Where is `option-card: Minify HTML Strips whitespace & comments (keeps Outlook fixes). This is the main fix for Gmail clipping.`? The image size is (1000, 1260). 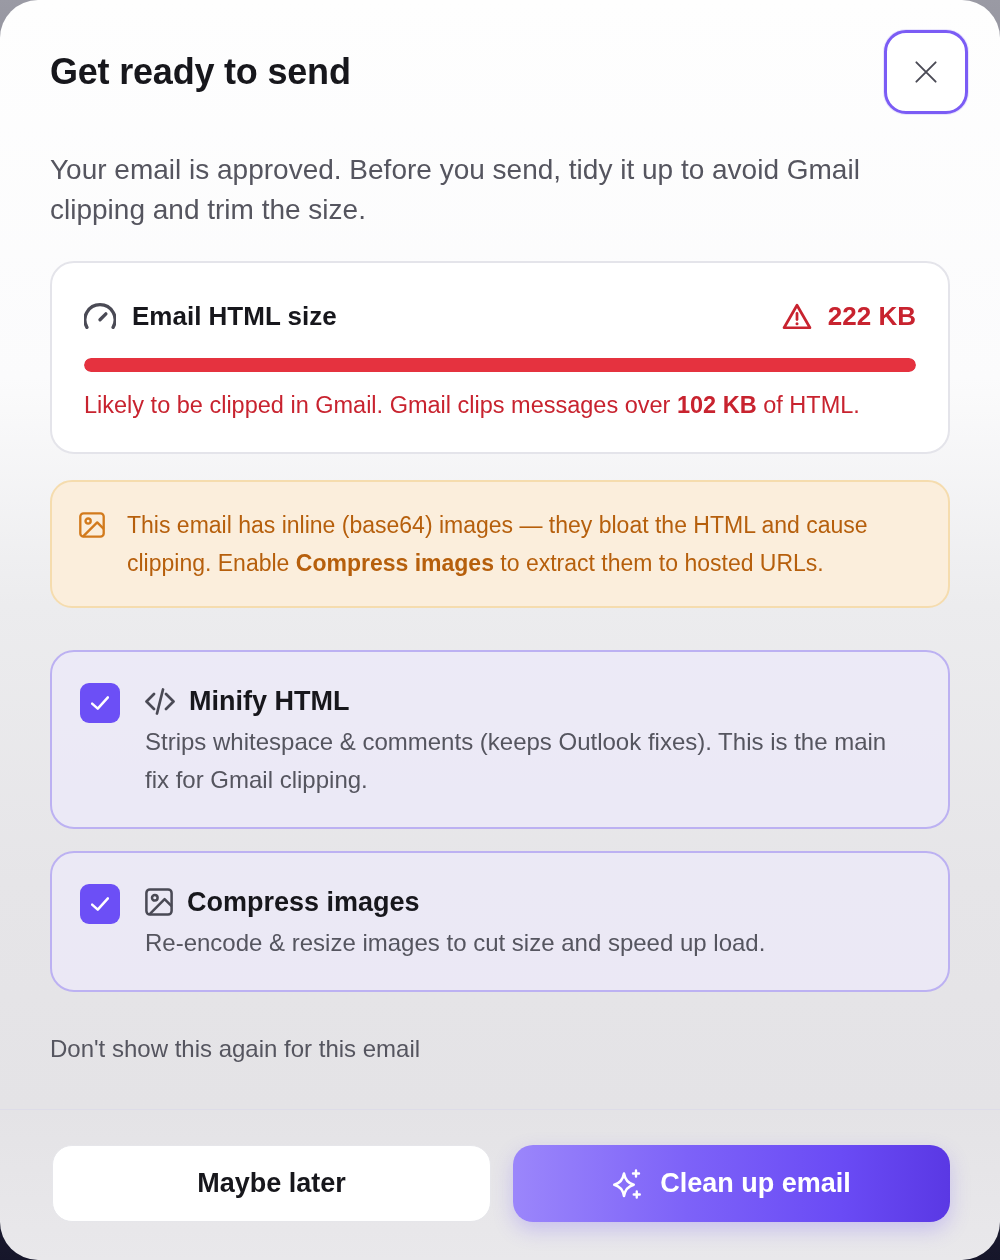 option-card: Minify HTML Strips whitespace & comments (keeps Outlook fixes). This is the main fix for Gmail clipping. is located at coordinates (500, 739).